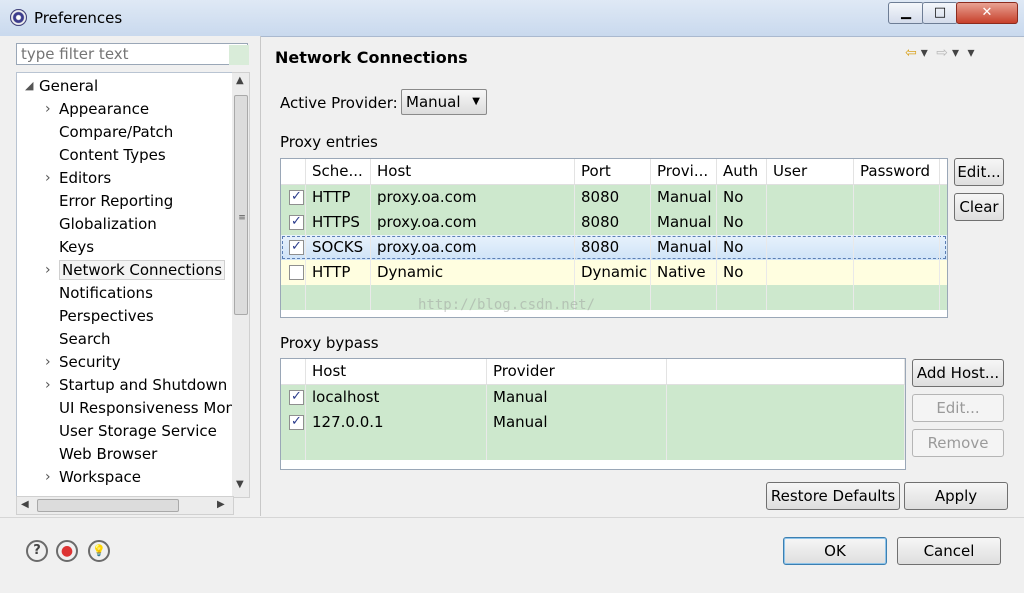 The image size is (1024, 593). Describe the element at coordinates (613, 171) in the screenshot. I see `column-header: Port` at that location.